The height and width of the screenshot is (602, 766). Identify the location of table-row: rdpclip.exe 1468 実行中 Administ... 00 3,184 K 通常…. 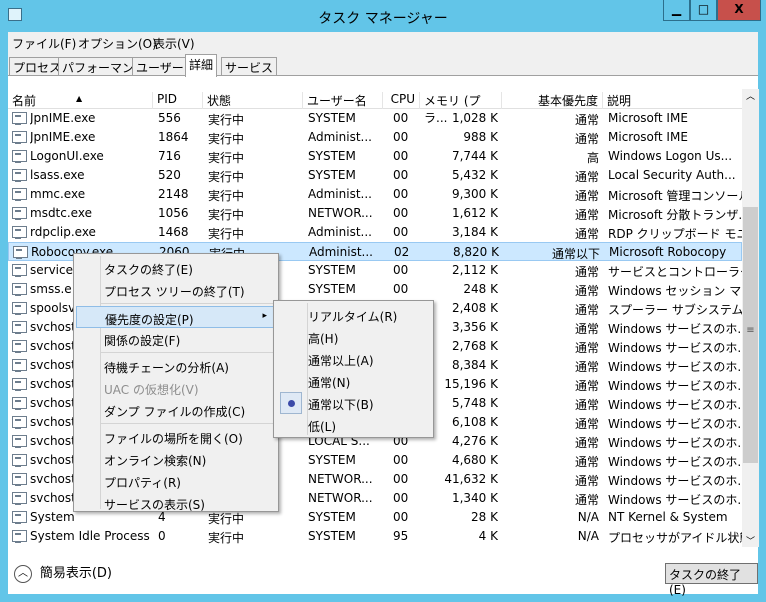
(375, 232).